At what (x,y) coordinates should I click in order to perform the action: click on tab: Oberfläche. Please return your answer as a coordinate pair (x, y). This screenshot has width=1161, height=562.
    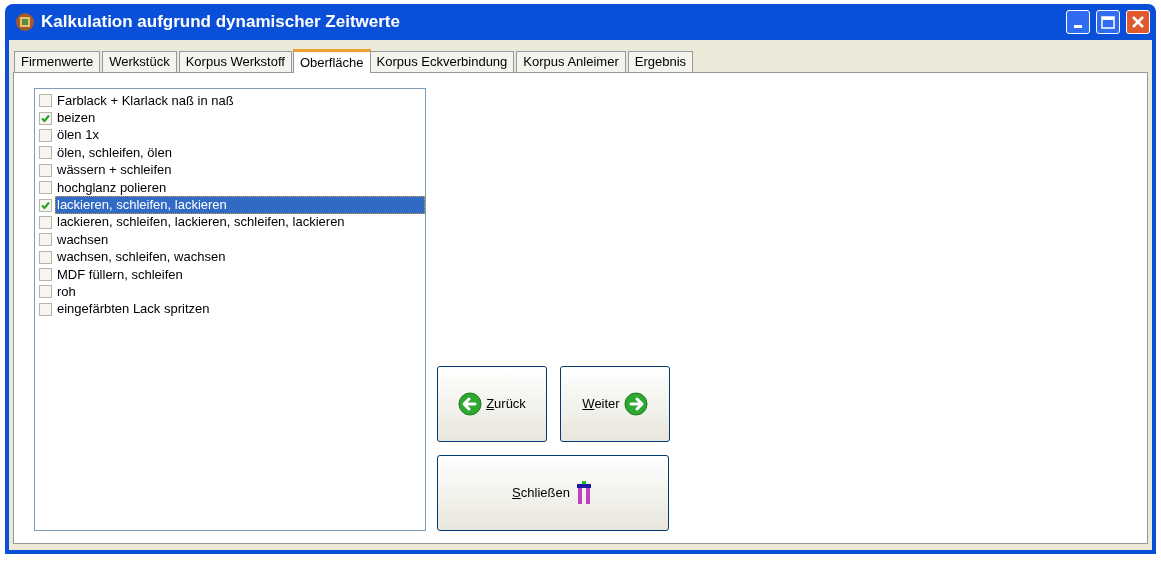
    Looking at the image, I should click on (331, 61).